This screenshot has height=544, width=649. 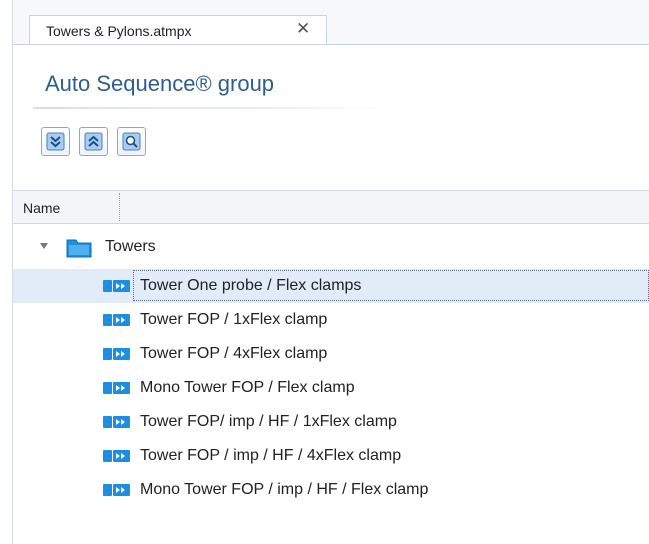 I want to click on item-label: Tower FOP / 4xFlex clamp, so click(x=234, y=353).